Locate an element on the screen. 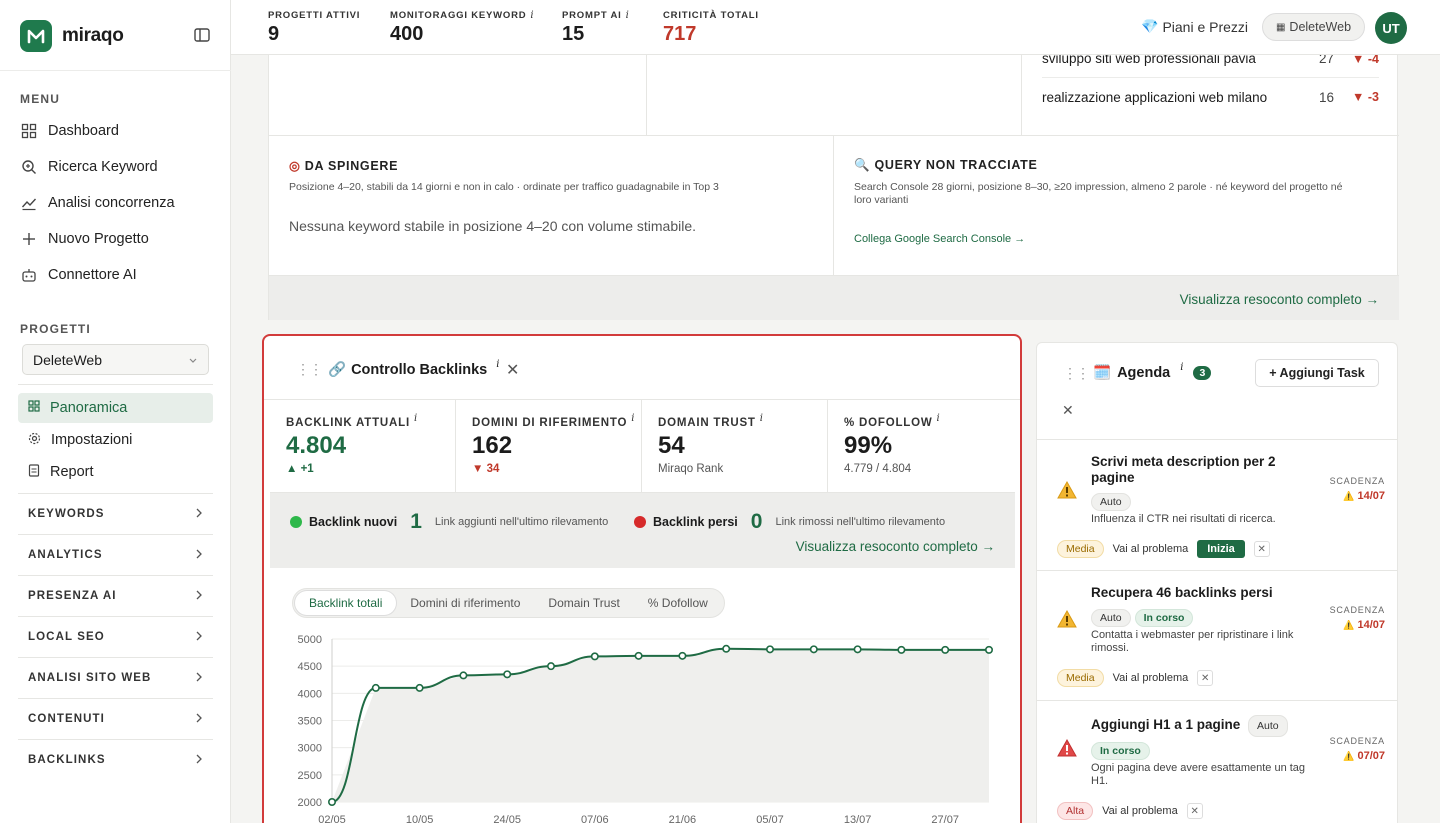 The height and width of the screenshot is (823, 1440). menu-item-new-project: Nuovo Progetto is located at coordinates (120, 239).